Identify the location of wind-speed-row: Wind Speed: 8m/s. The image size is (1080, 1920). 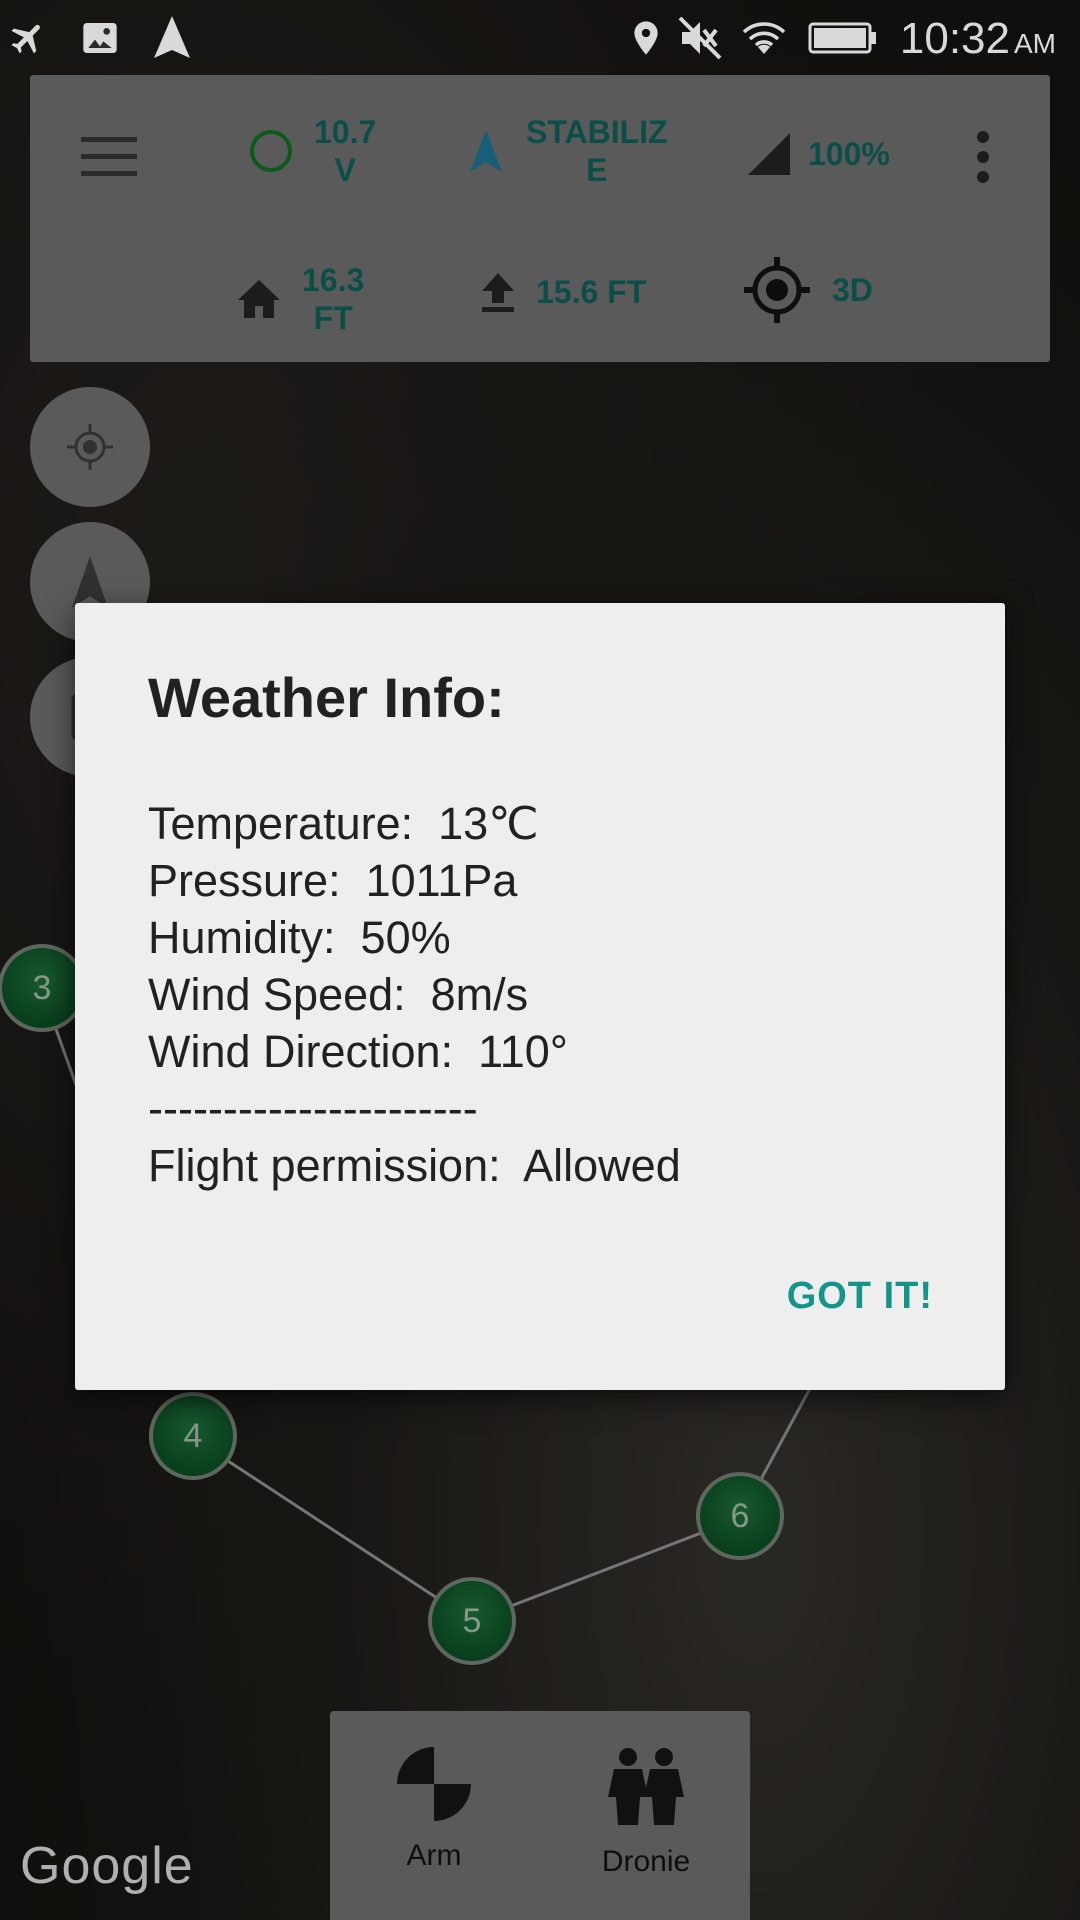
(338, 994).